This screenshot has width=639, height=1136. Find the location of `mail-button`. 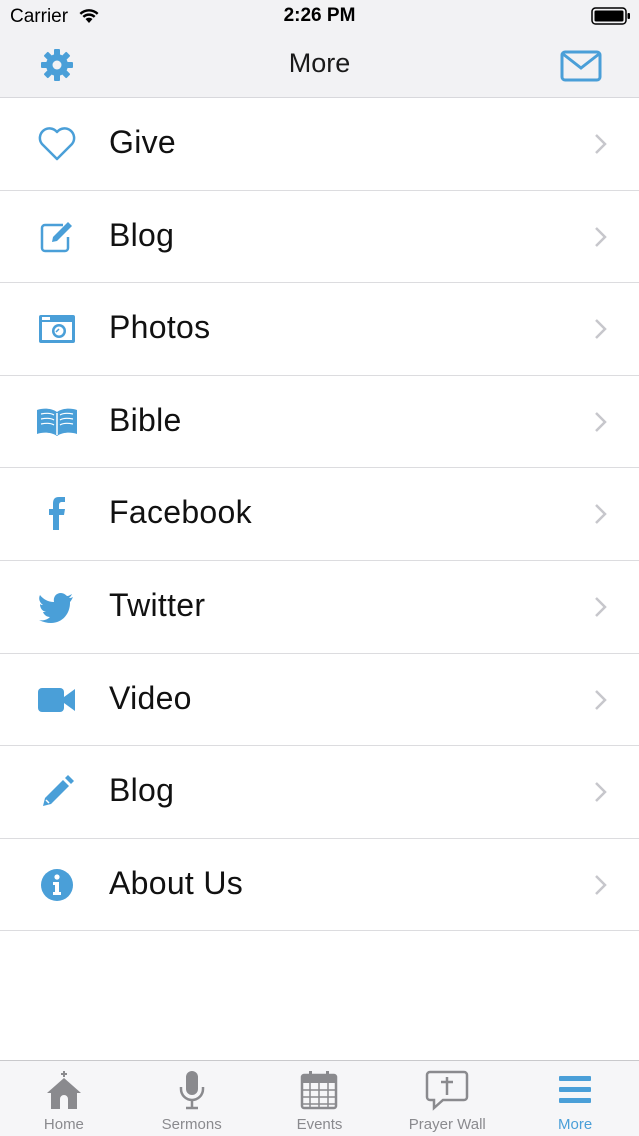

mail-button is located at coordinates (581, 66).